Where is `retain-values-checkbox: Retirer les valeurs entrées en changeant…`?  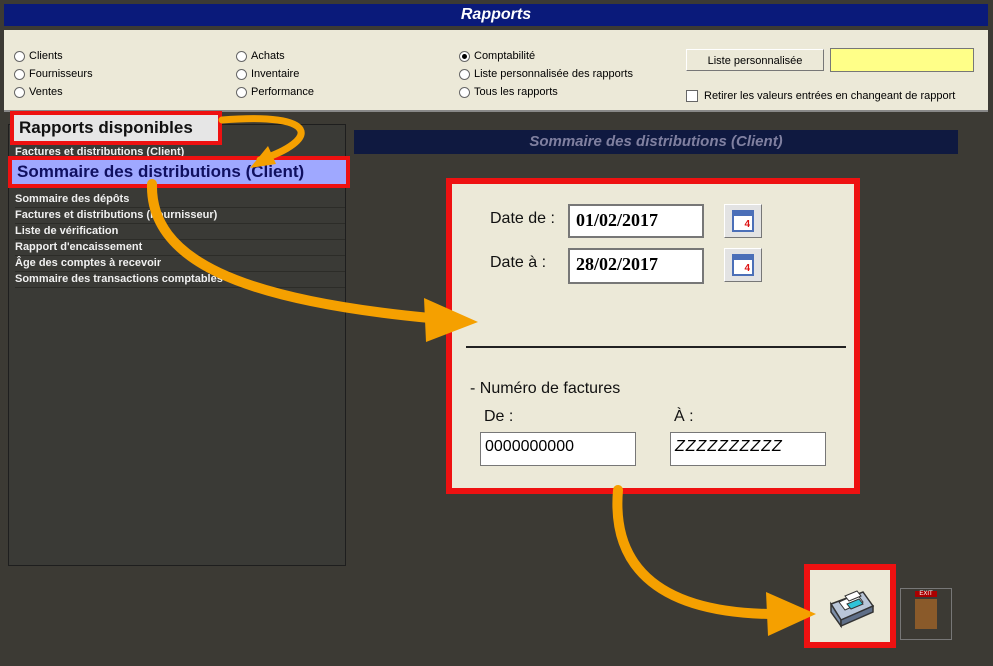
retain-values-checkbox: Retirer les valeurs entrées en changeant… is located at coordinates (820, 96).